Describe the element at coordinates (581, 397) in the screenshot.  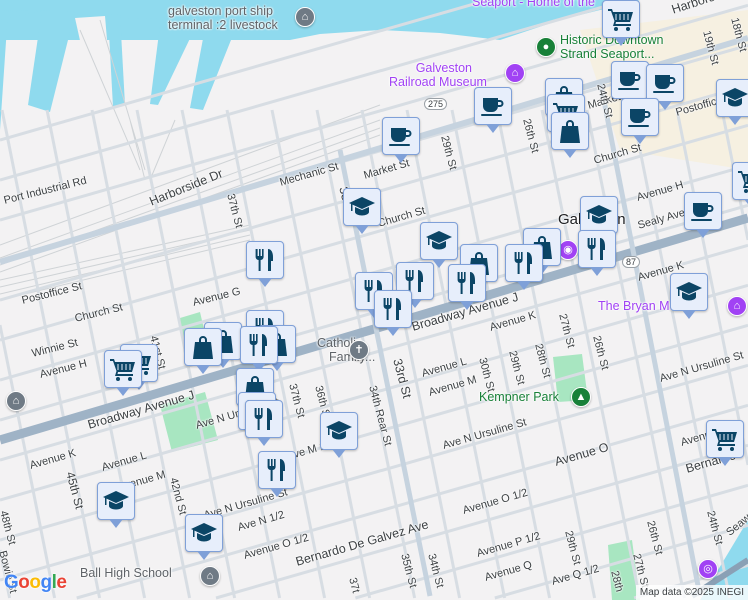
I see `tree-icon: ▲` at that location.